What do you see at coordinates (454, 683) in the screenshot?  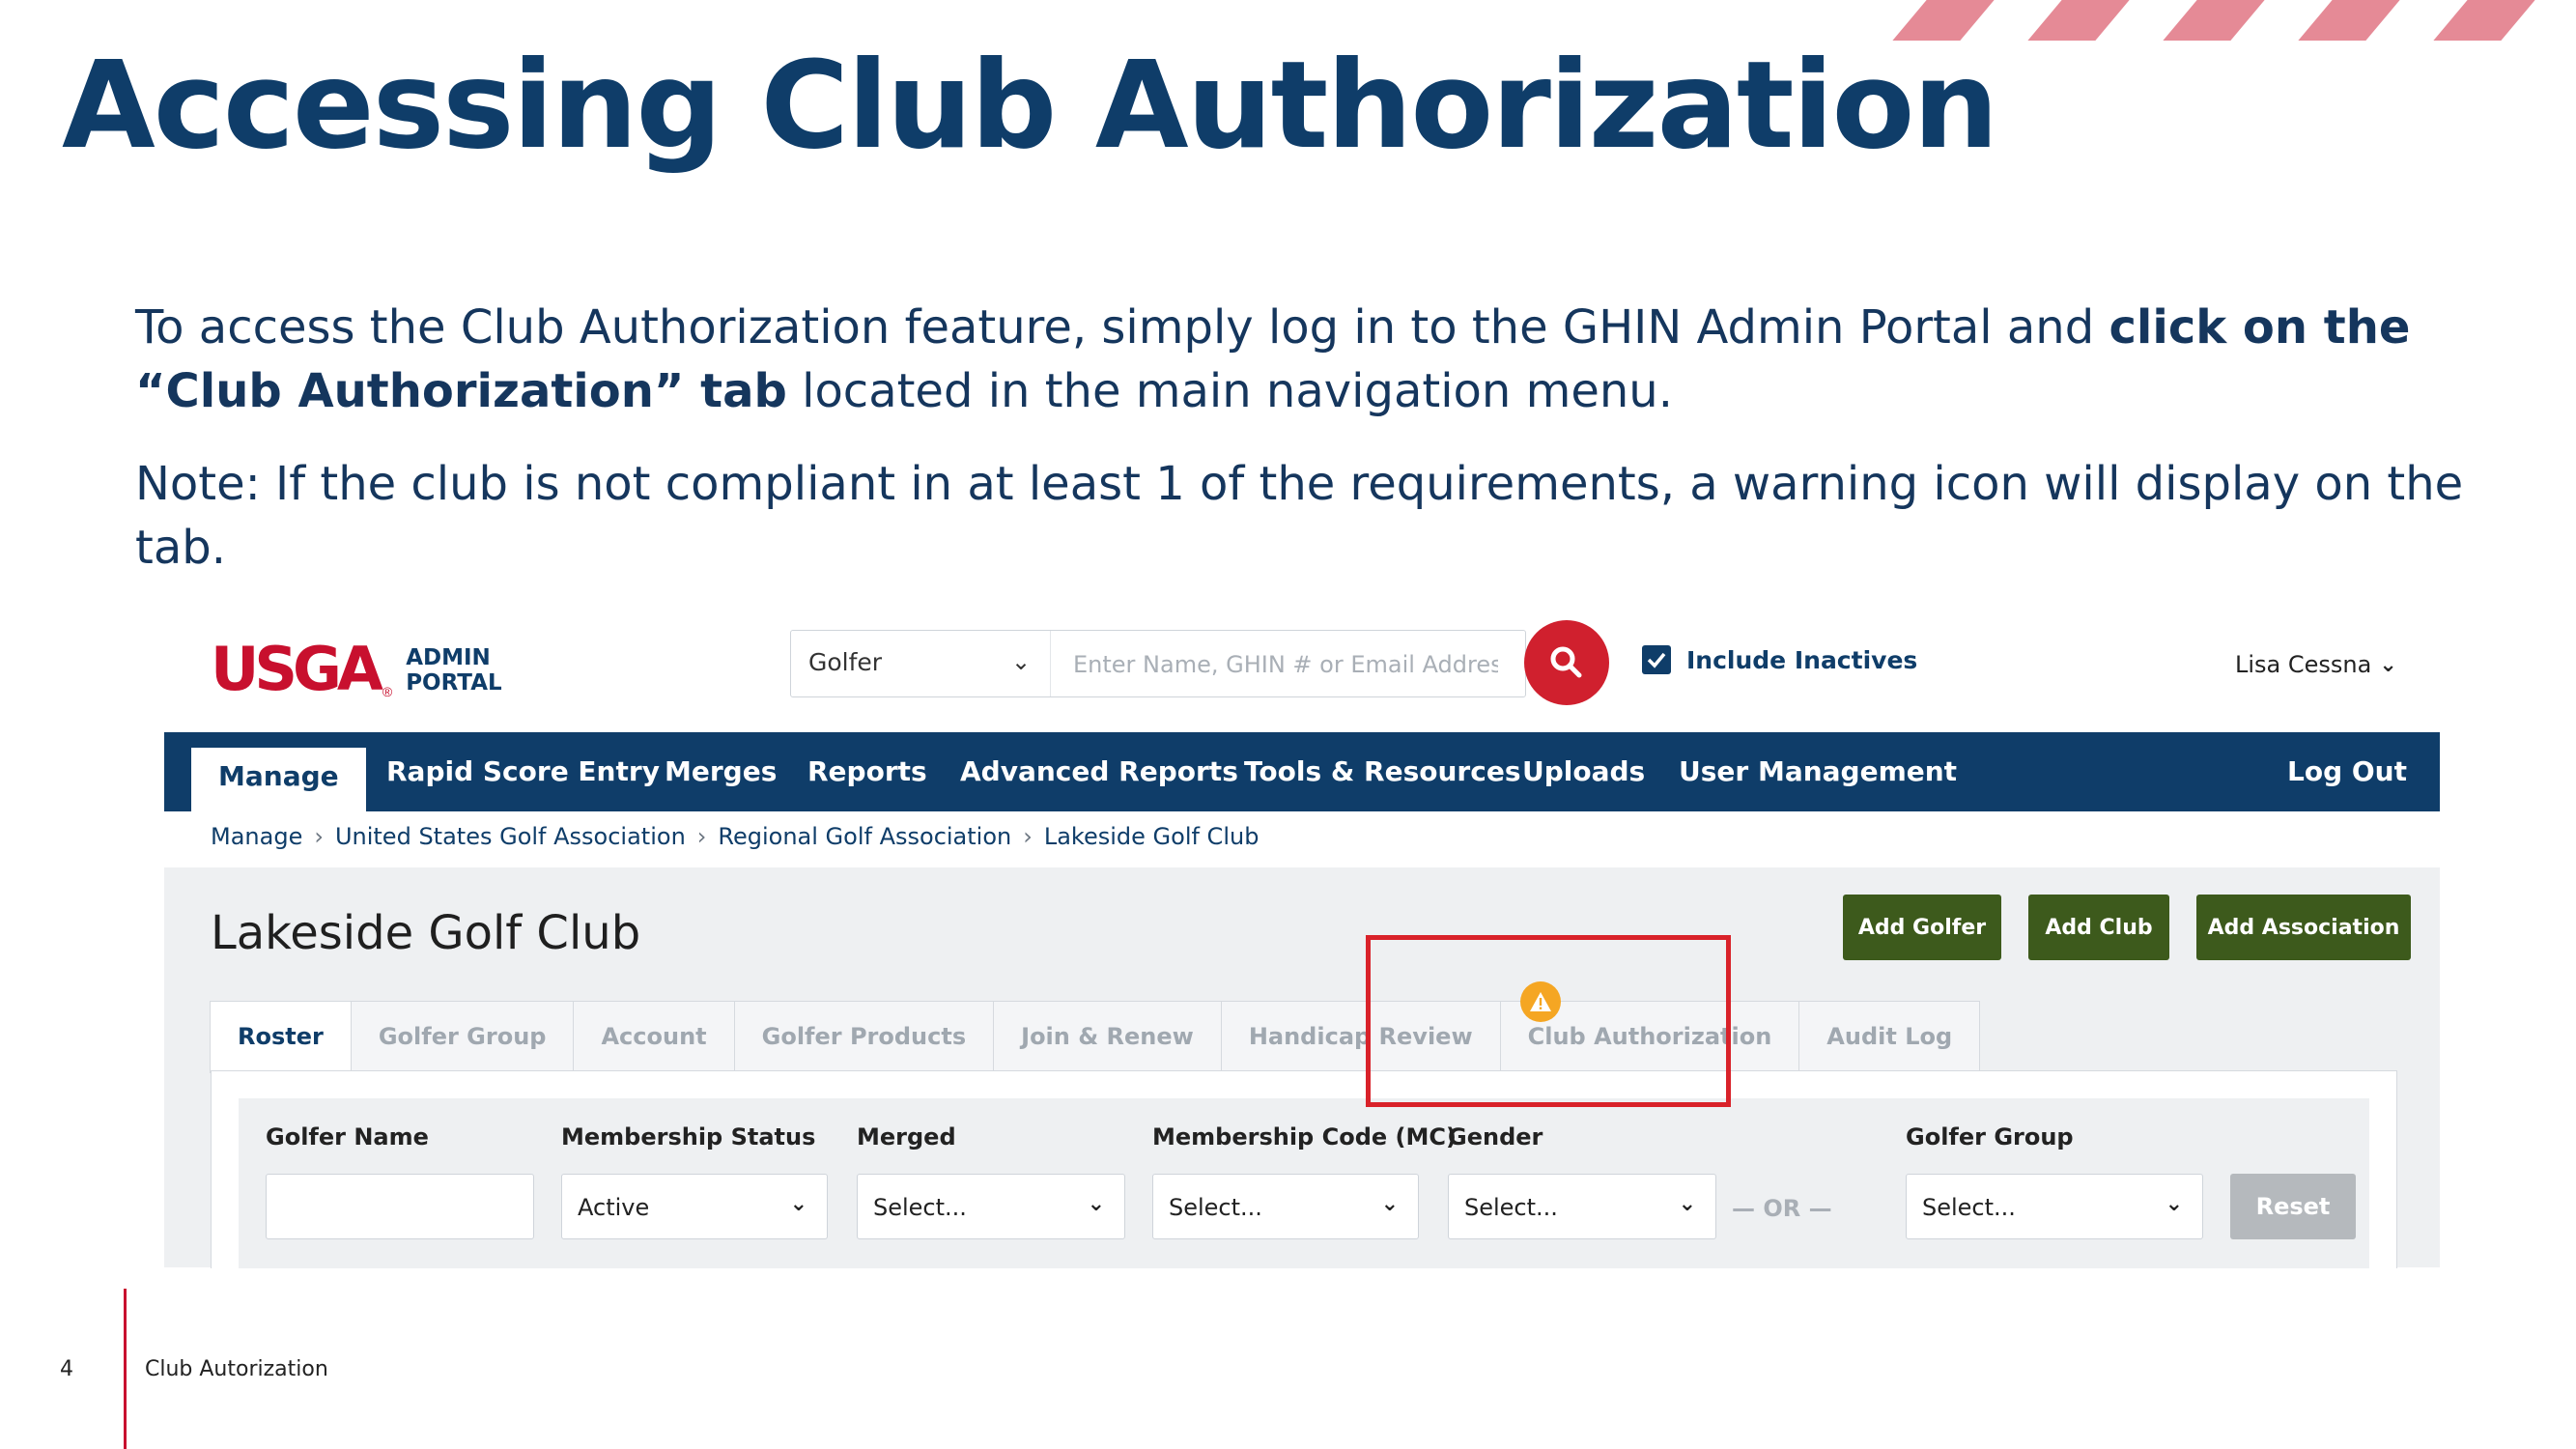 I see `portal-label: PORTAL` at bounding box center [454, 683].